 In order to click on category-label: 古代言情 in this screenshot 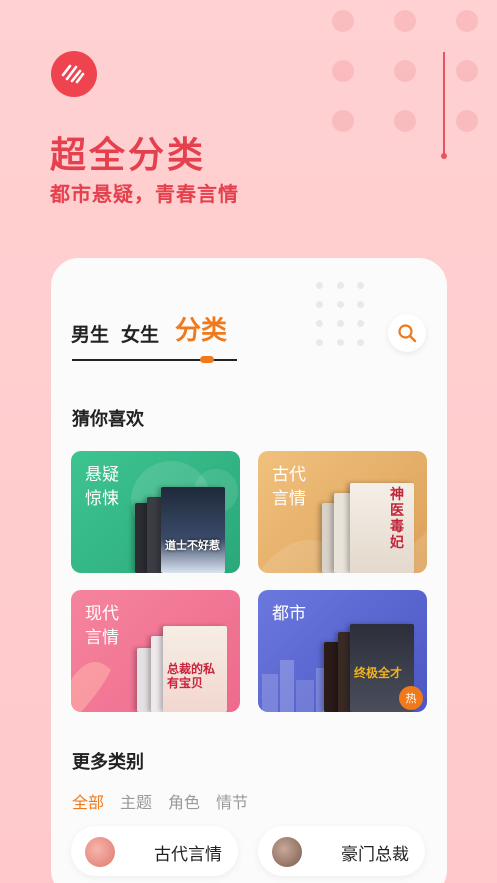, I will do `click(289, 487)`.